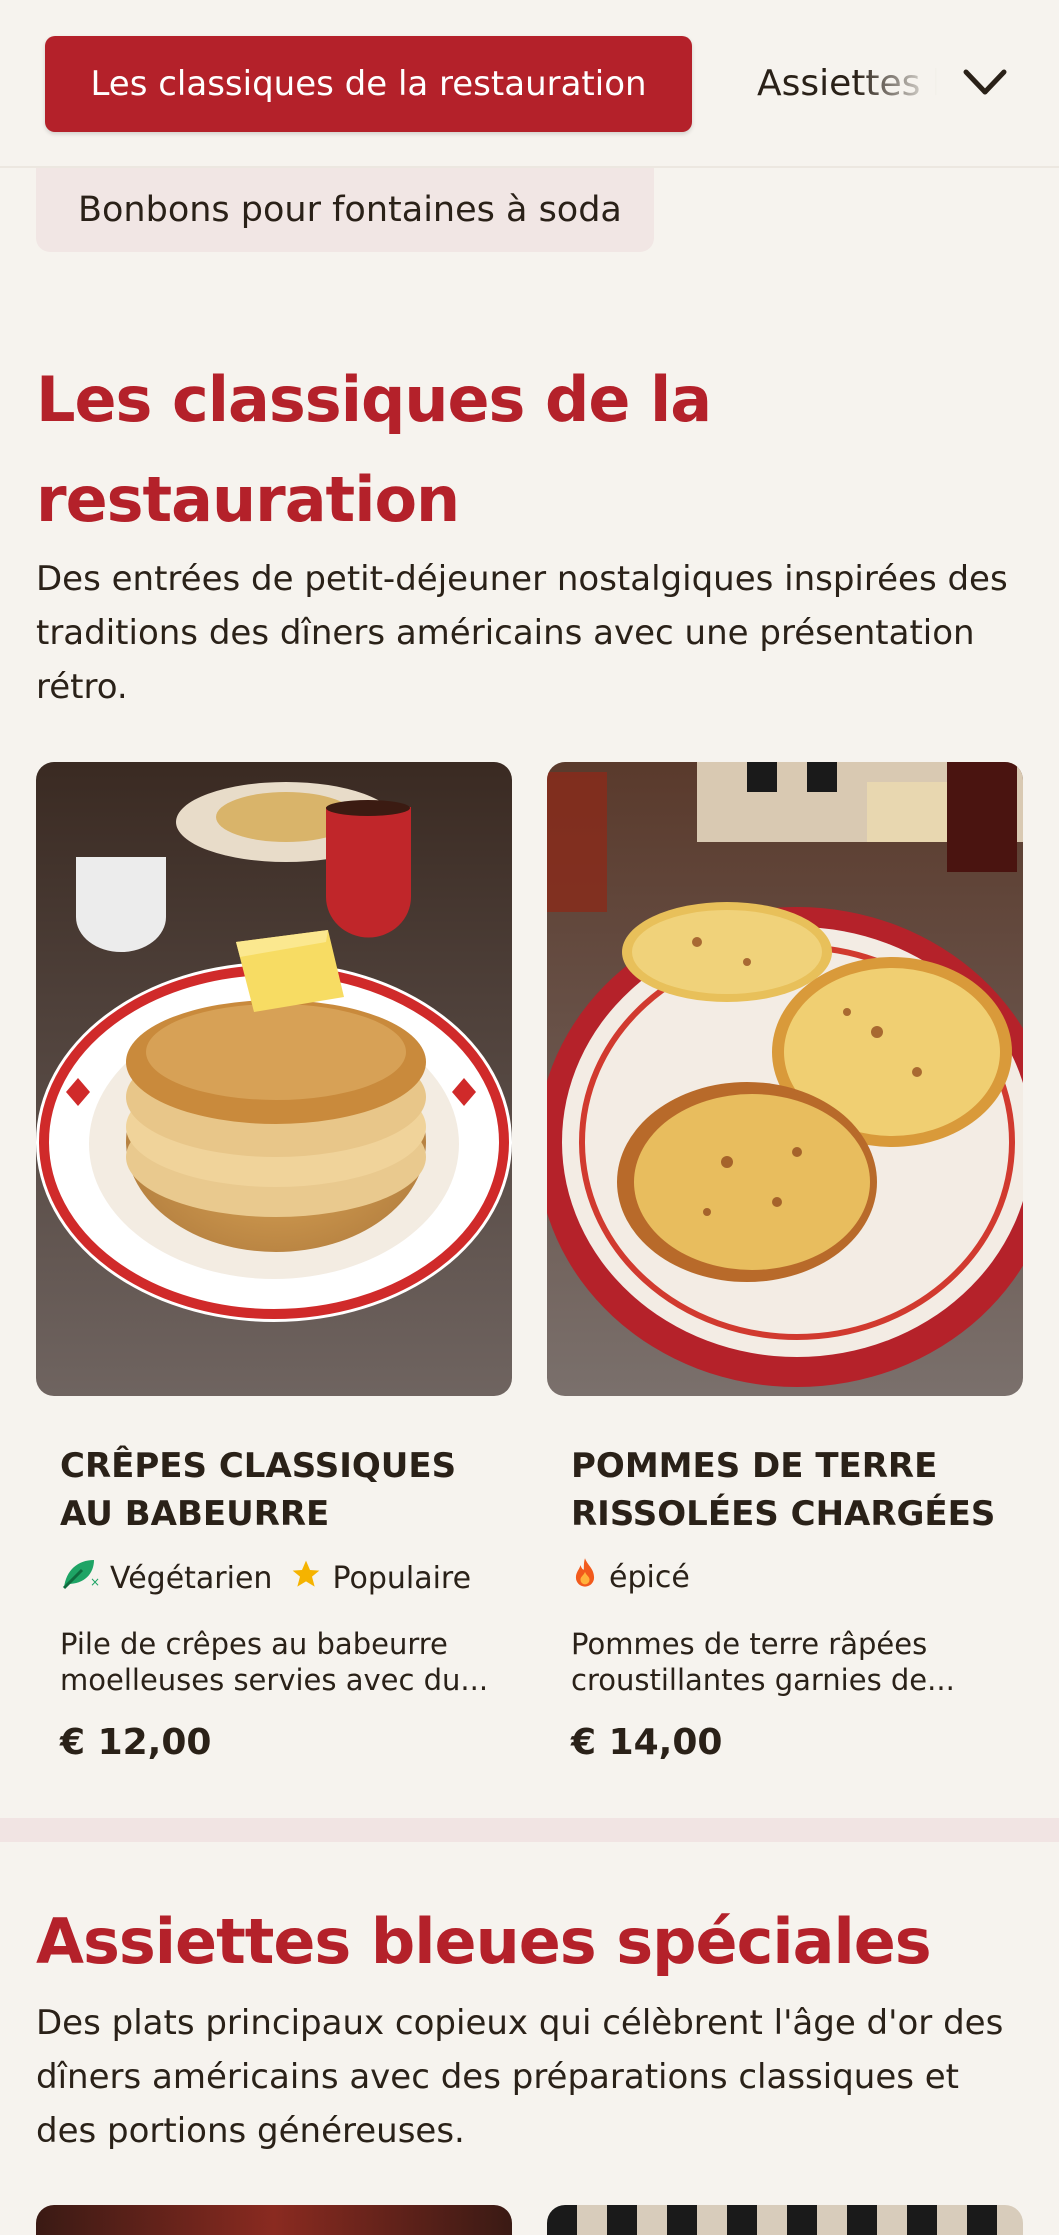 This screenshot has height=2235, width=1059. What do you see at coordinates (374, 449) in the screenshot?
I see `section-title: Les classiques de la restauration` at bounding box center [374, 449].